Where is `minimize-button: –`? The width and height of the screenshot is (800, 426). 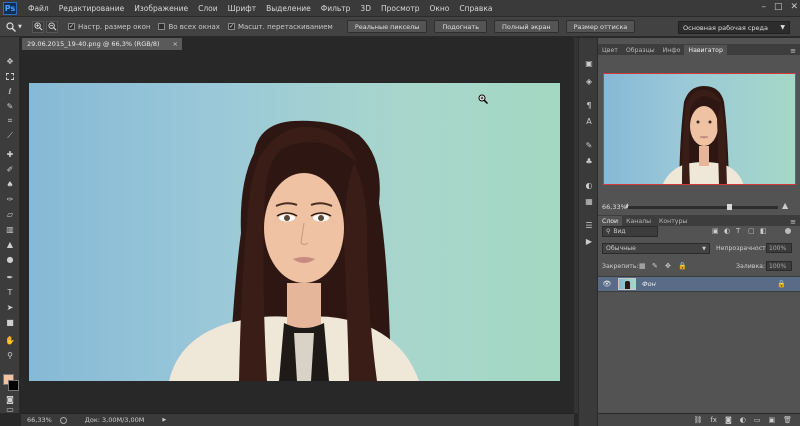
minimize-button: – is located at coordinates (763, 7).